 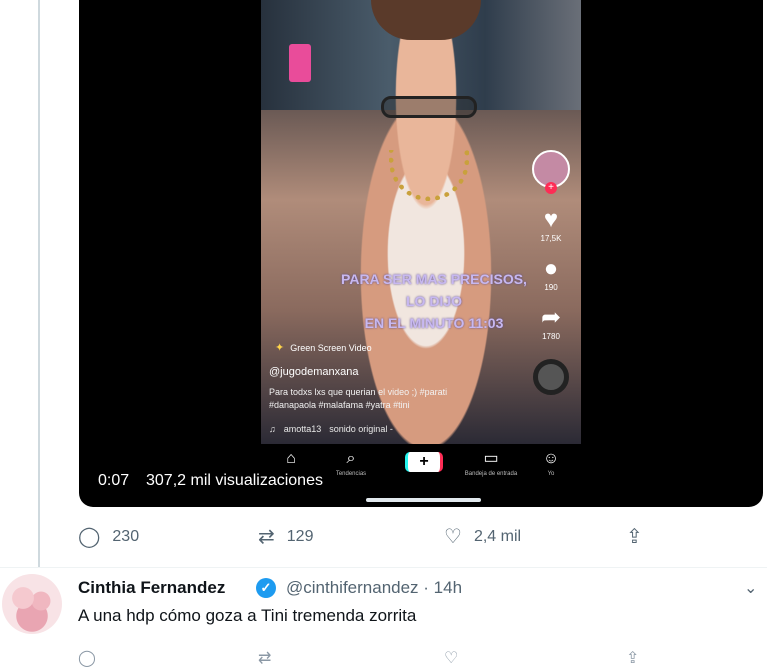 I want to click on nav-home: ⌂, so click(x=291, y=459).